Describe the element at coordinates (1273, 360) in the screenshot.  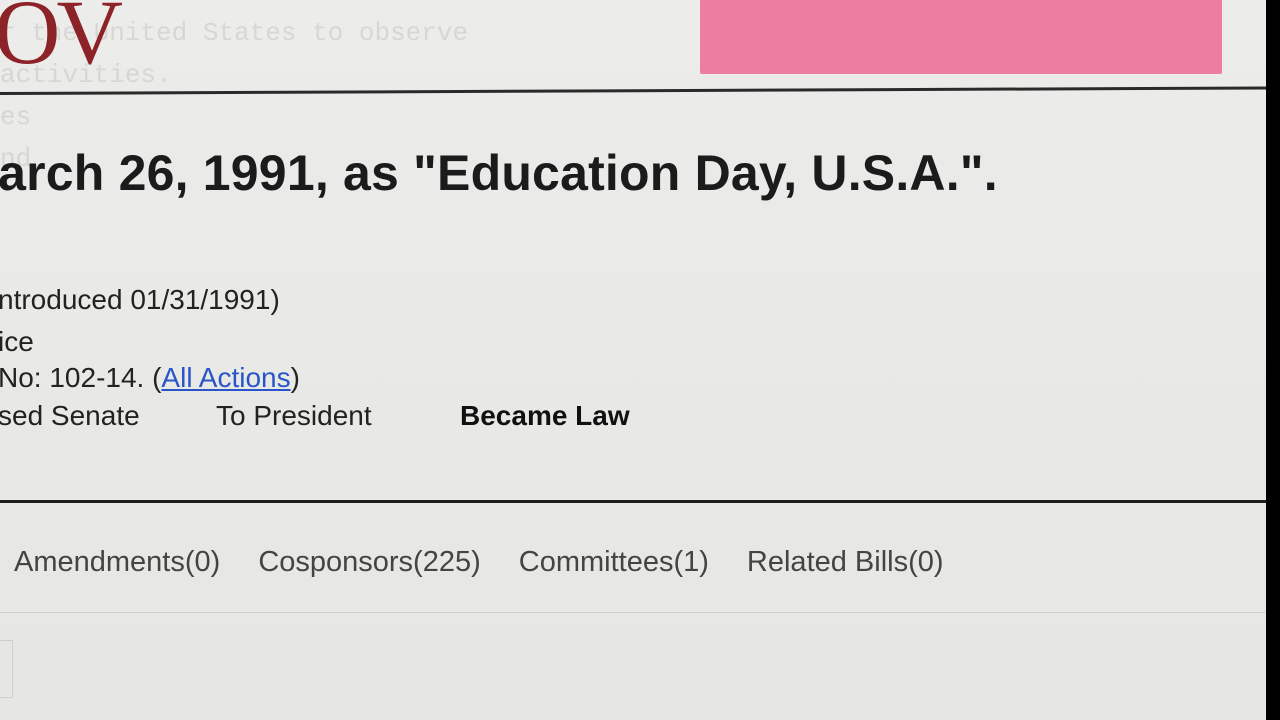
I see `screen-bezel` at that location.